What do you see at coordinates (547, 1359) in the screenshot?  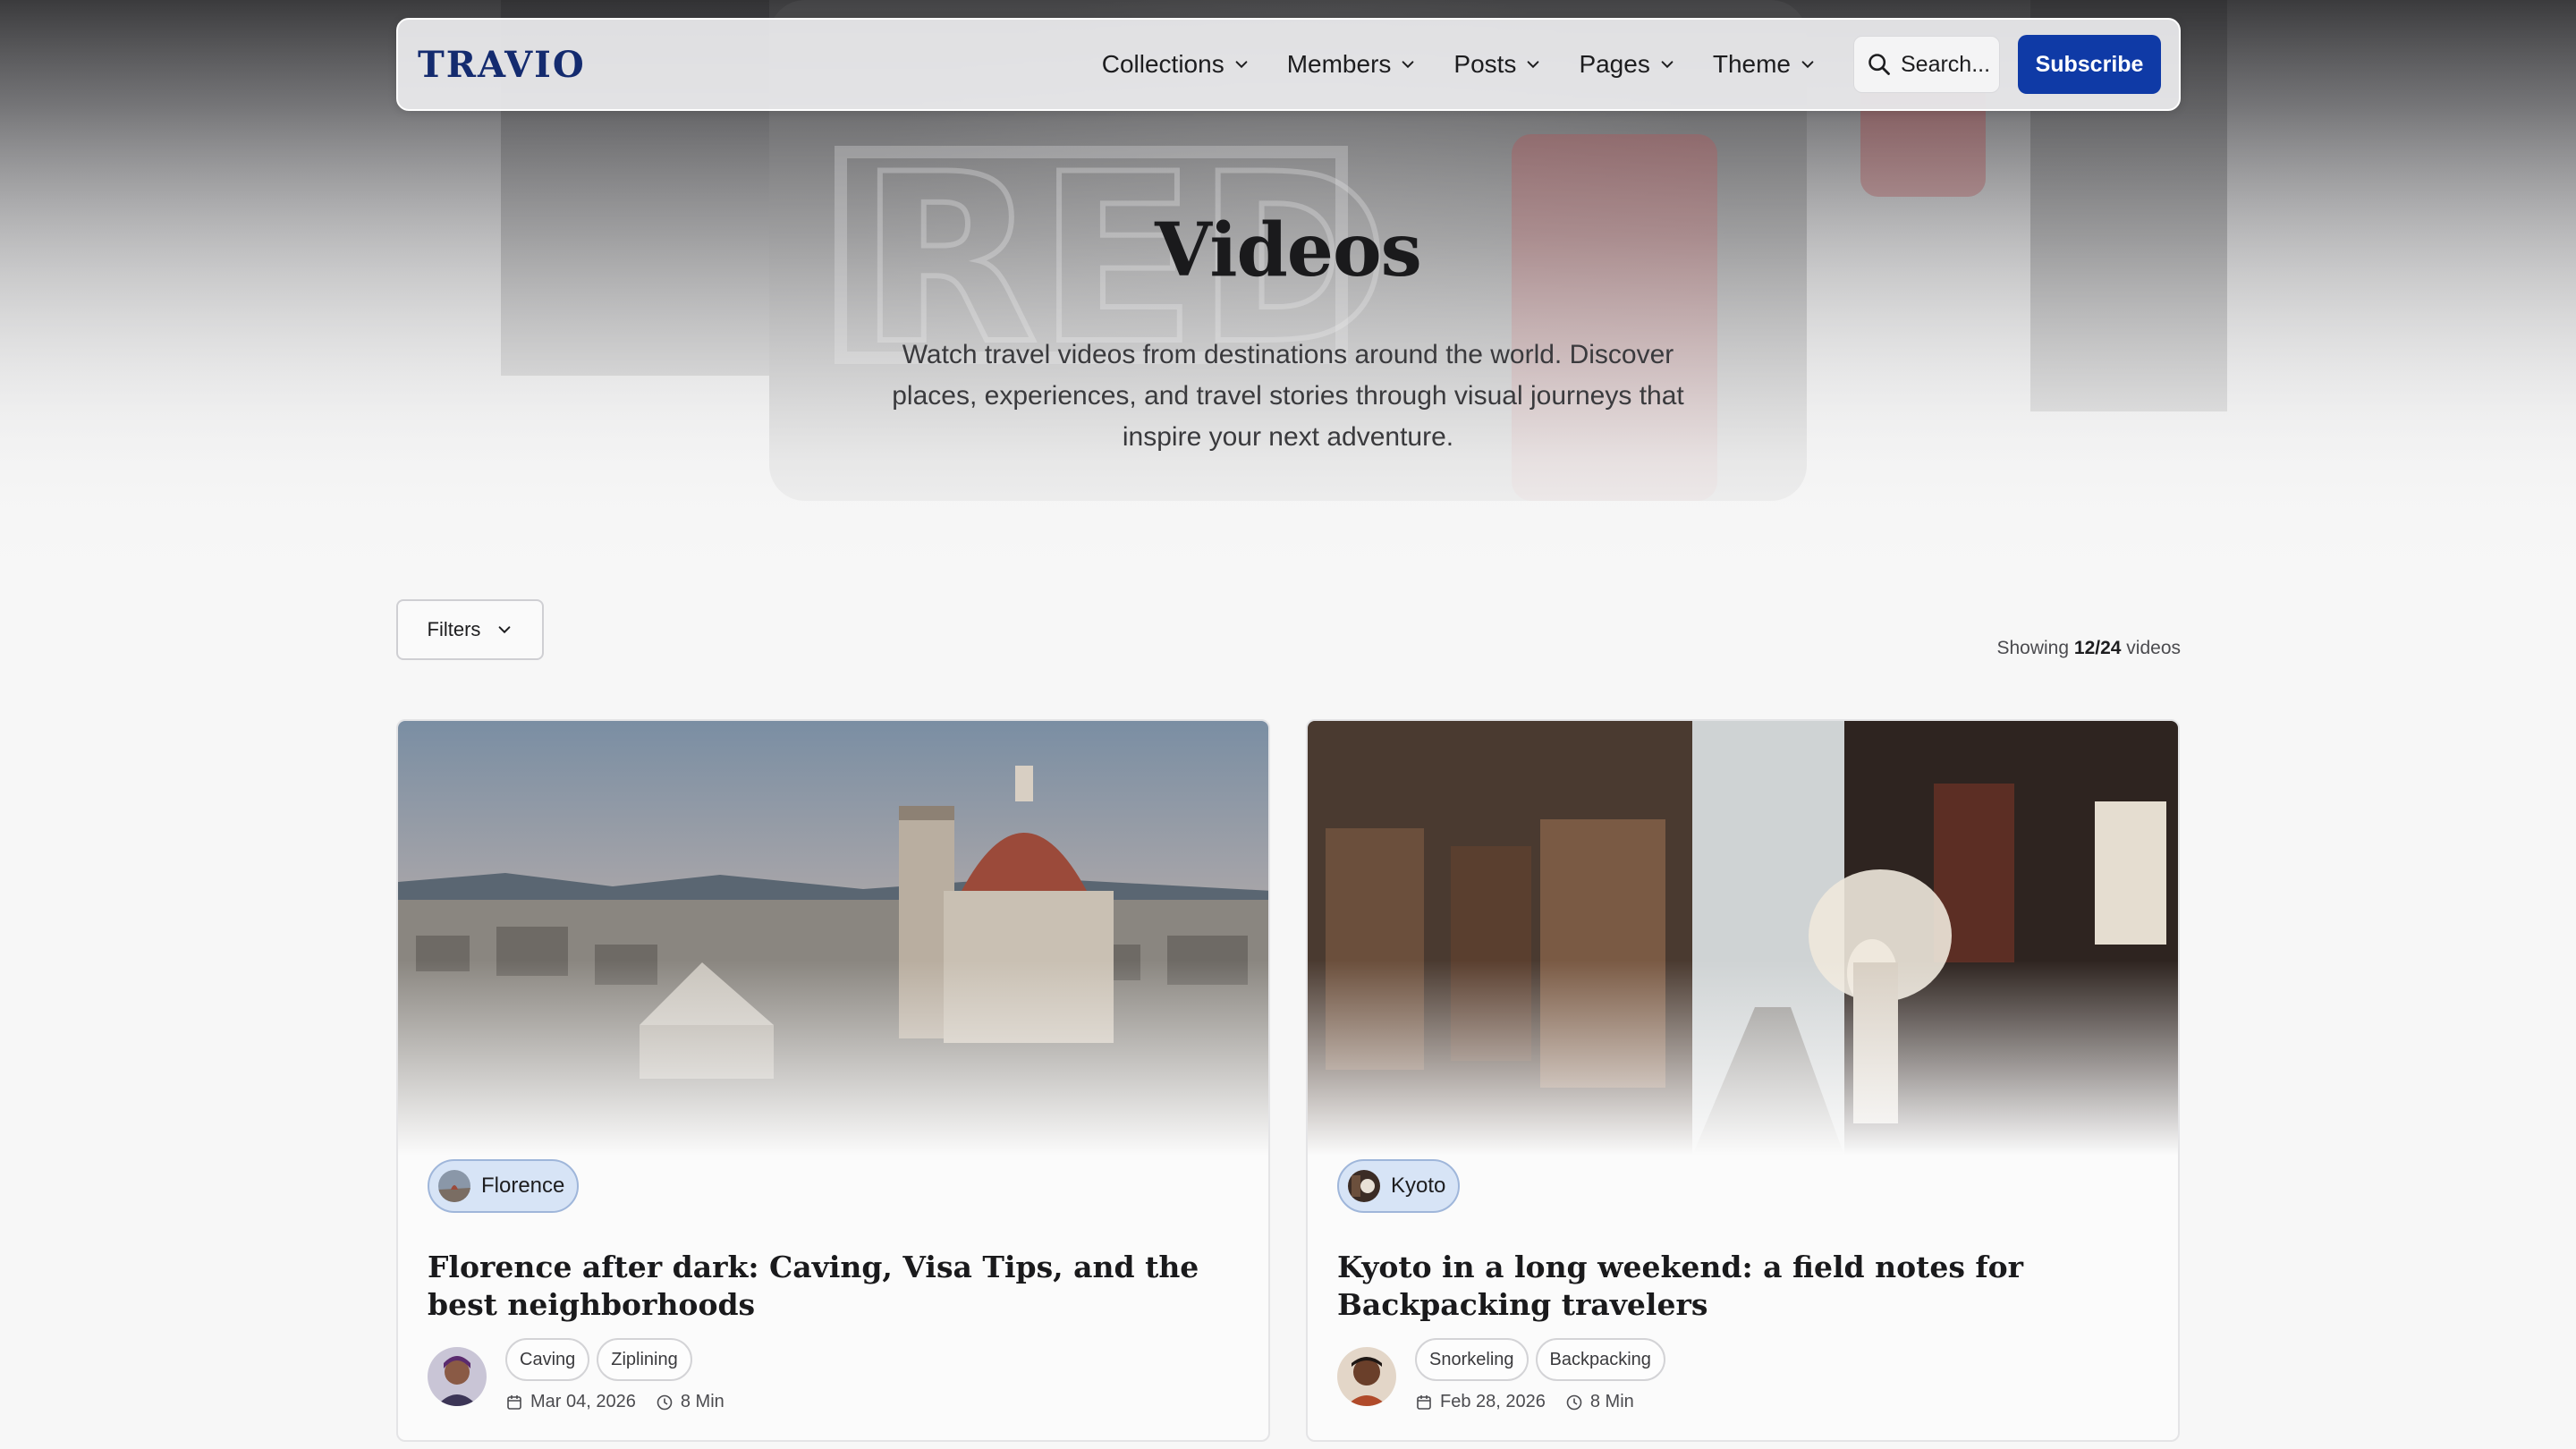 I see `activity-tag: Caving` at bounding box center [547, 1359].